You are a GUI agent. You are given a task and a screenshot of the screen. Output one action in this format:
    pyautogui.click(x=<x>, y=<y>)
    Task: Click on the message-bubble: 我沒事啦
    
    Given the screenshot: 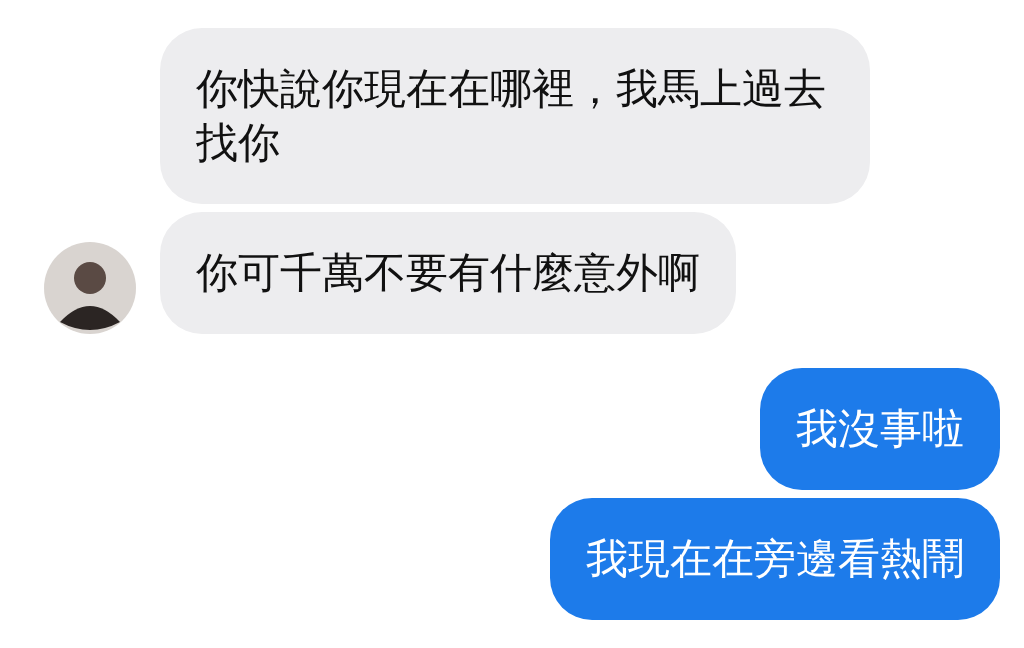 What is the action you would take?
    pyautogui.click(x=880, y=429)
    